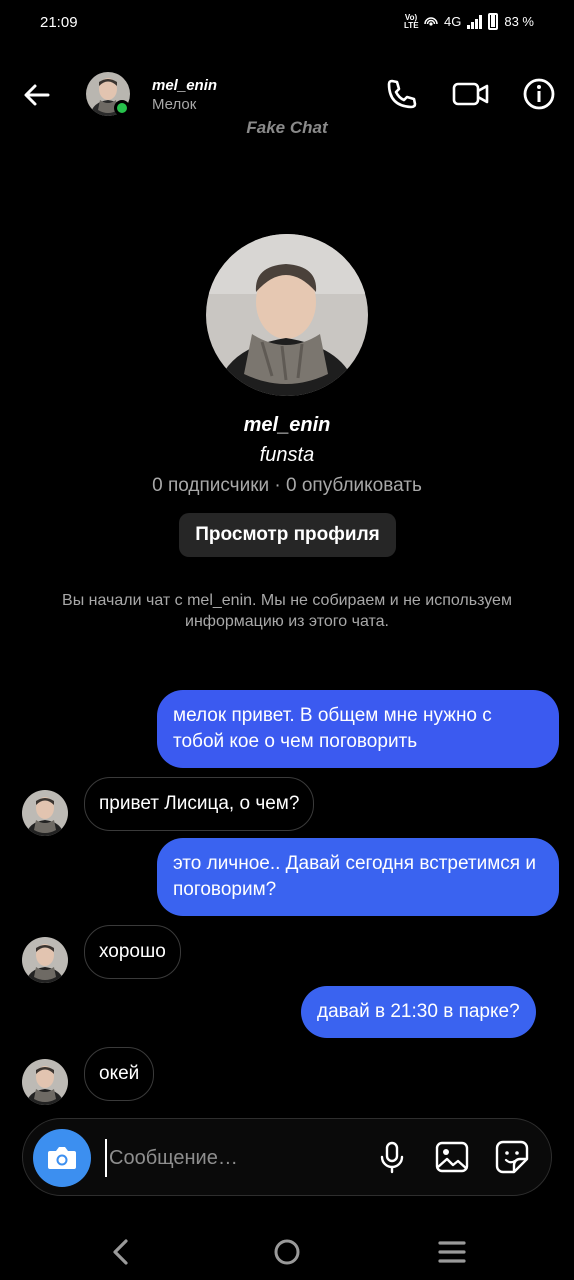  I want to click on status-icons: Vo) LTE 4G 83 %, so click(469, 21).